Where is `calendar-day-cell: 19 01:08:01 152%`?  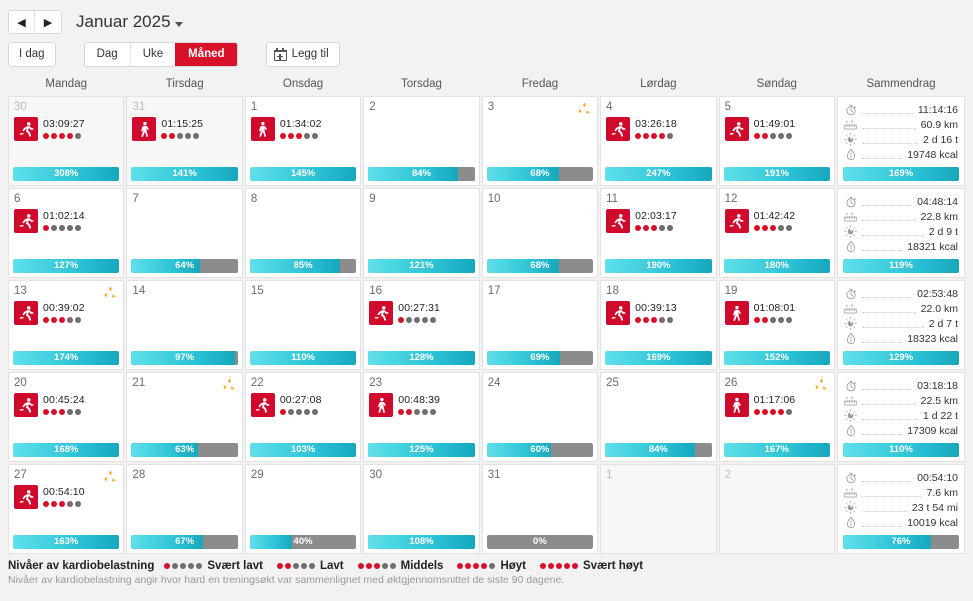
calendar-day-cell: 19 01:08:01 152% is located at coordinates (776, 325).